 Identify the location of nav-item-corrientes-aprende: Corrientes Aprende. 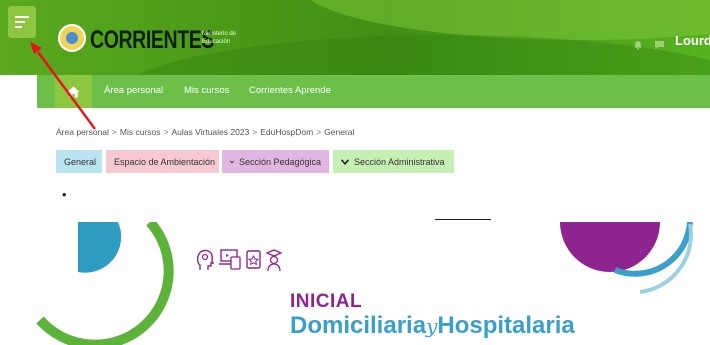
(290, 90).